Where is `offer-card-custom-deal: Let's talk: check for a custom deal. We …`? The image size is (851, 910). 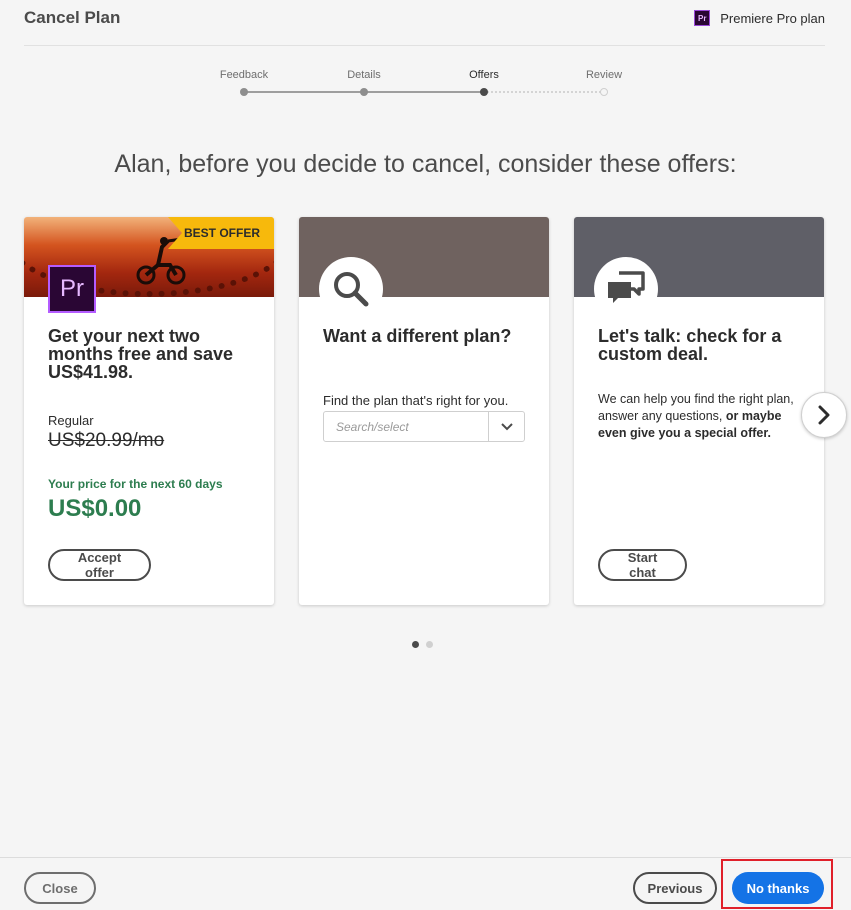 offer-card-custom-deal: Let's talk: check for a custom deal. We … is located at coordinates (699, 411).